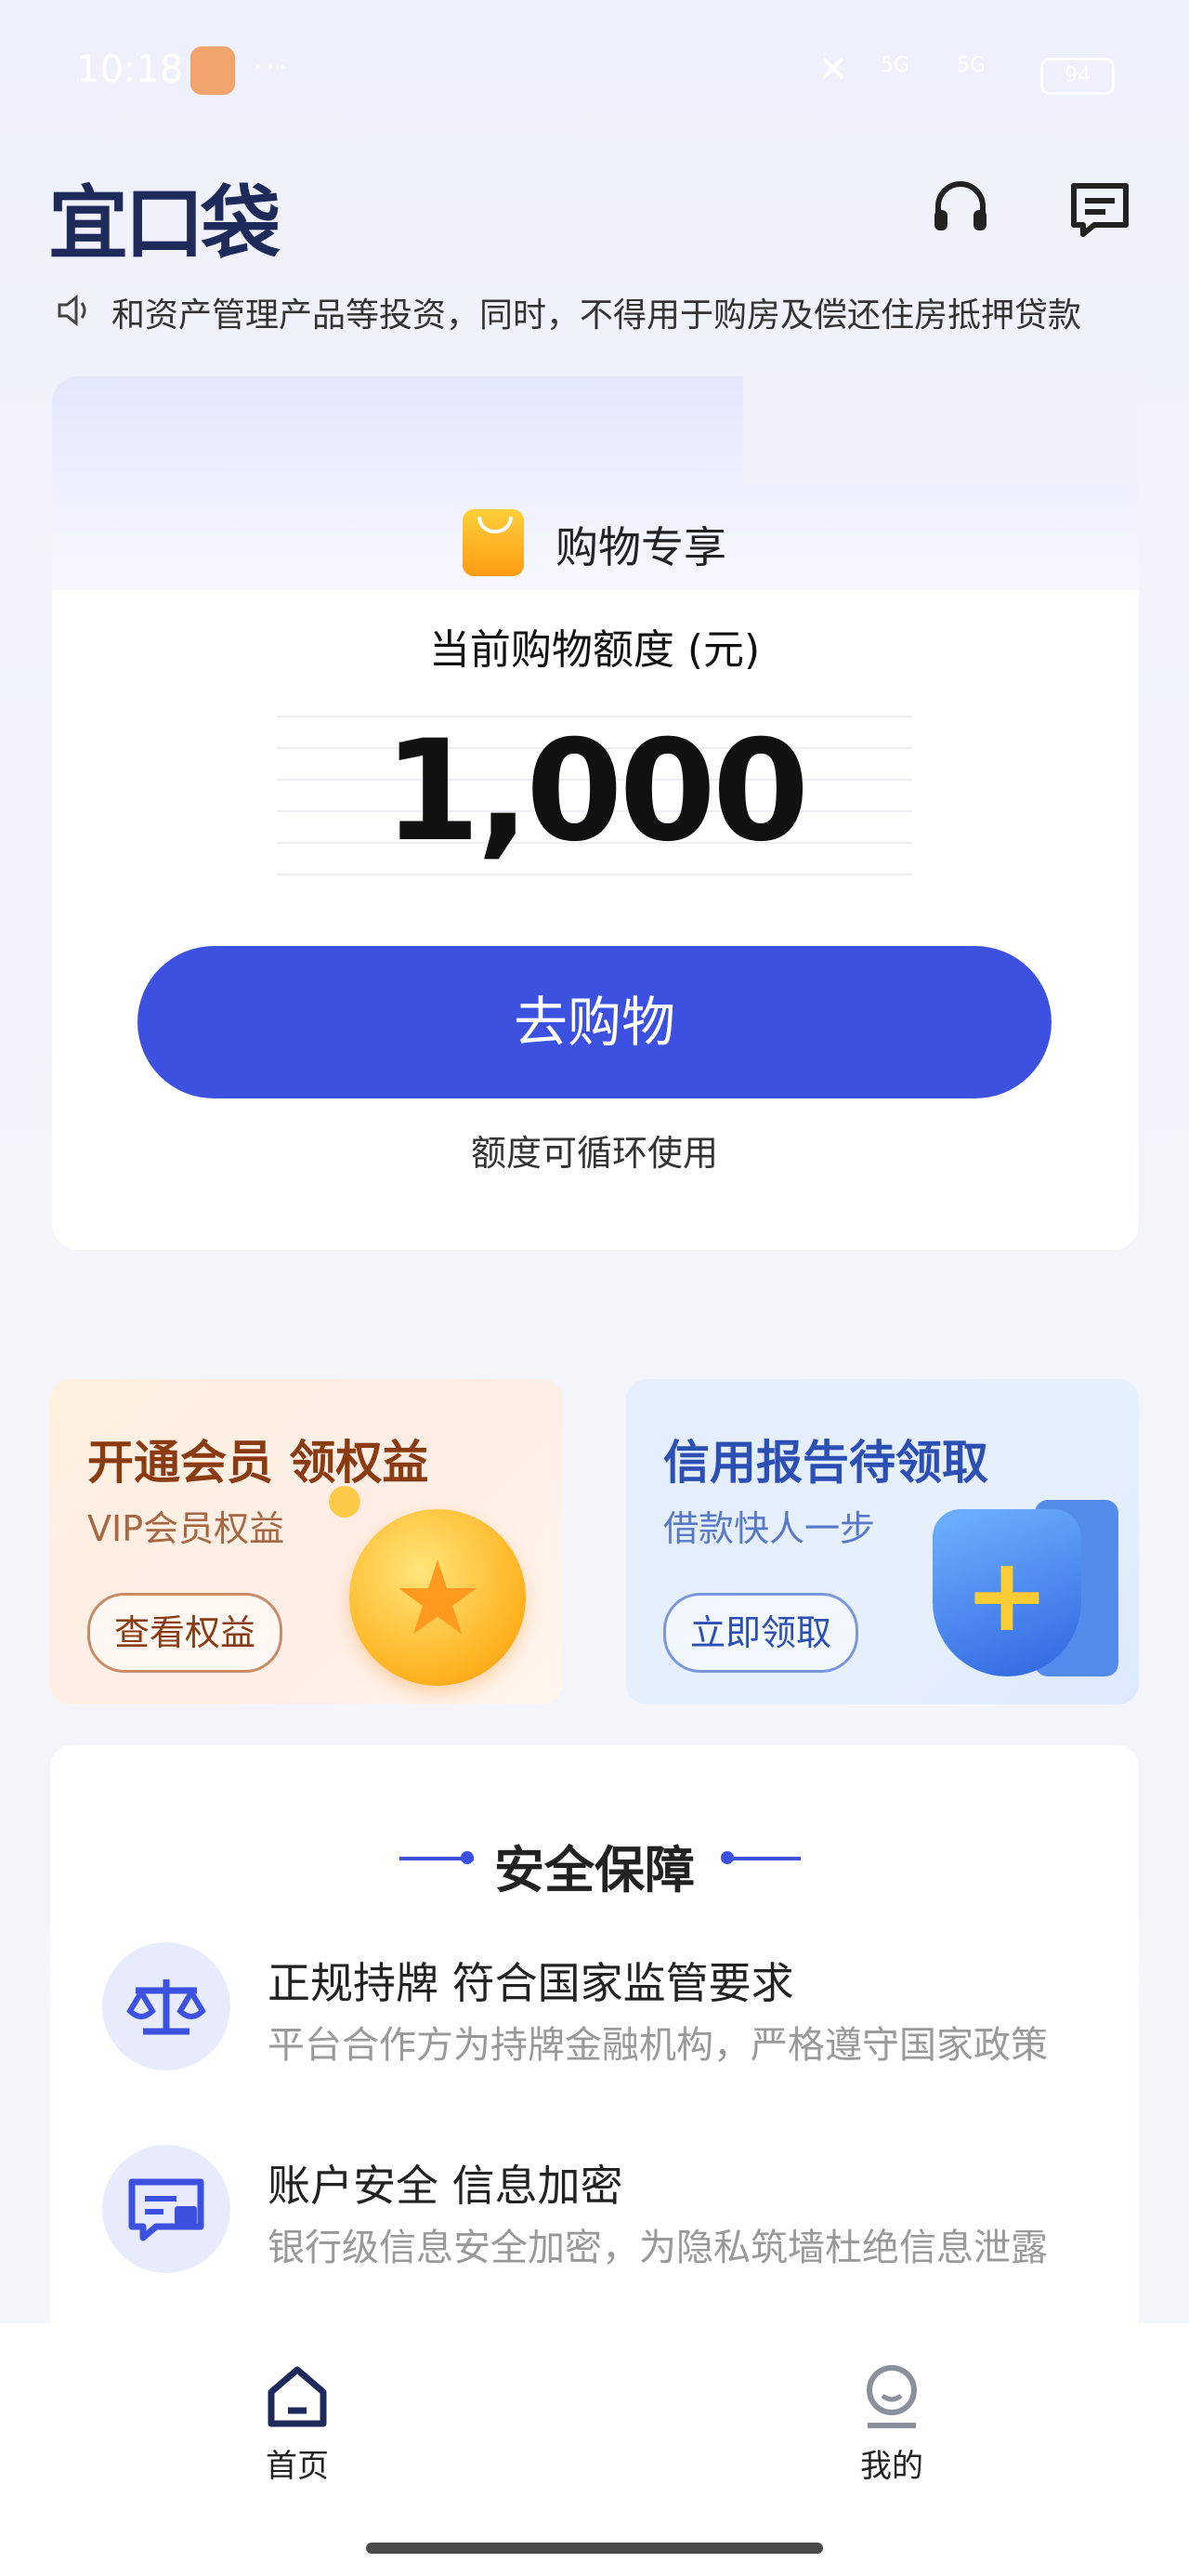  I want to click on shopping-bag-icon, so click(493, 542).